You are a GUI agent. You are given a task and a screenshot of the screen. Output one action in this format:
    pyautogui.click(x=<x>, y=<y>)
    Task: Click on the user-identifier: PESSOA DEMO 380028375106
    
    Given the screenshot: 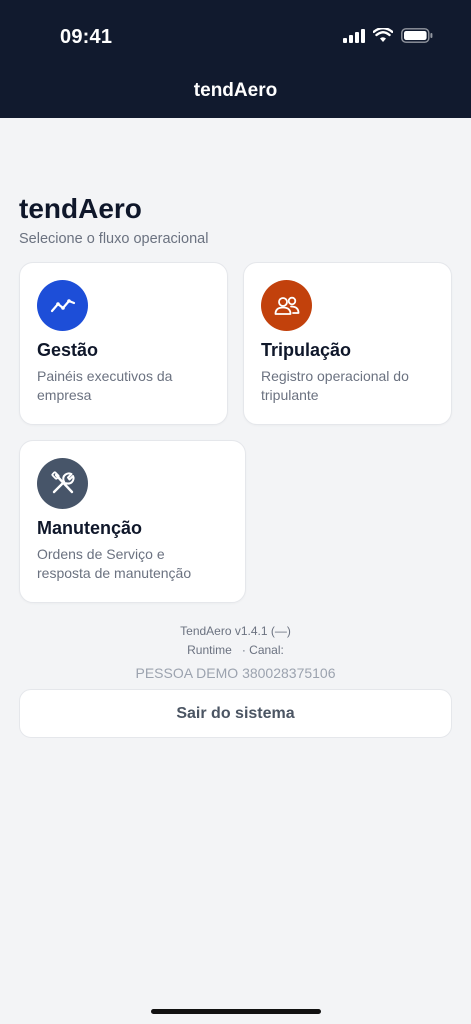 What is the action you would take?
    pyautogui.click(x=235, y=673)
    